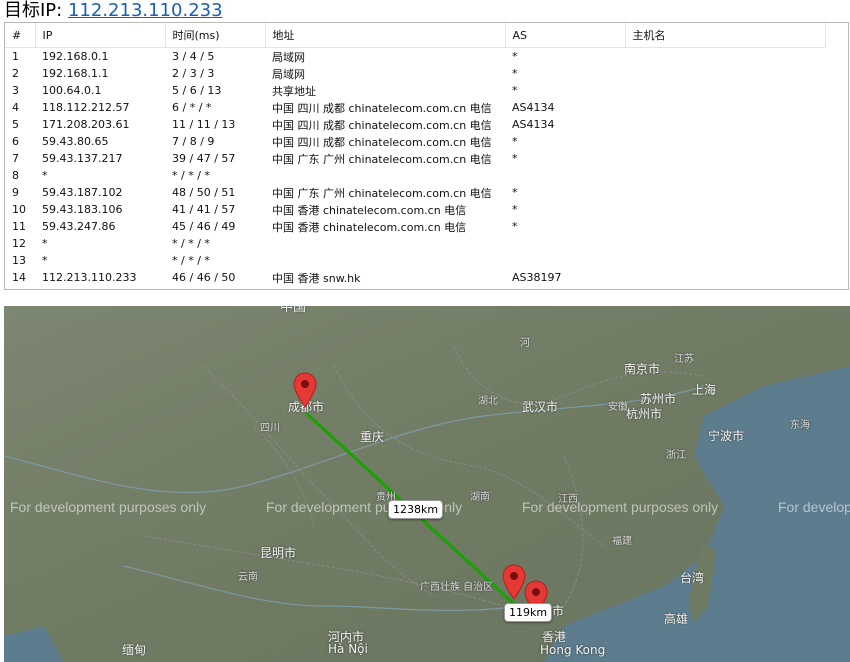  I want to click on cell-number: 6, so click(15, 141).